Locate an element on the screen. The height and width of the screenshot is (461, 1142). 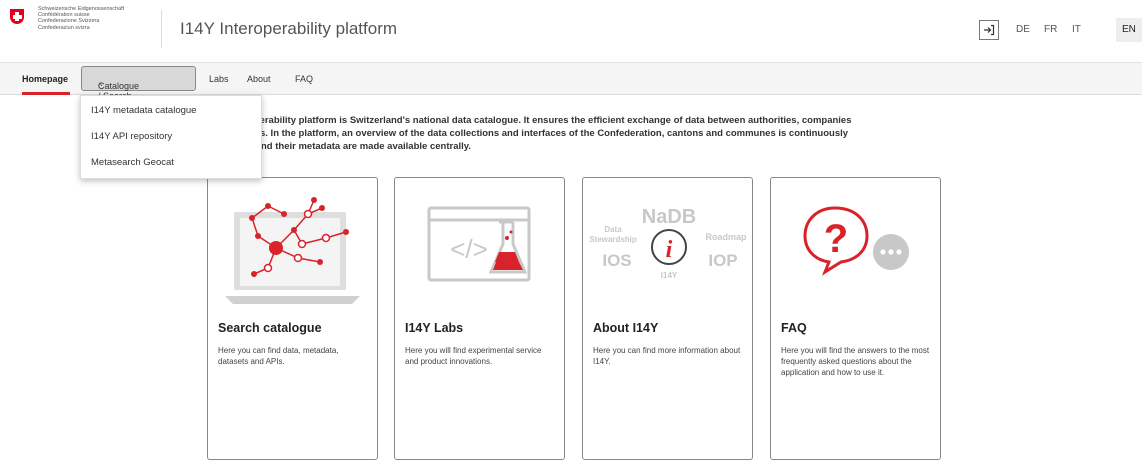
login-button is located at coordinates (989, 30).